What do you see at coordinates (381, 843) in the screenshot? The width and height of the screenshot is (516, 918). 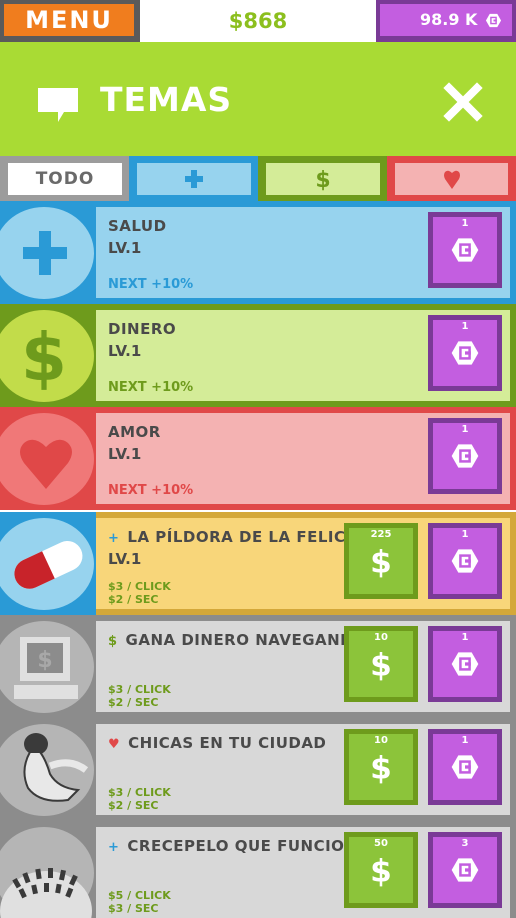 I see `cash-price: 50` at bounding box center [381, 843].